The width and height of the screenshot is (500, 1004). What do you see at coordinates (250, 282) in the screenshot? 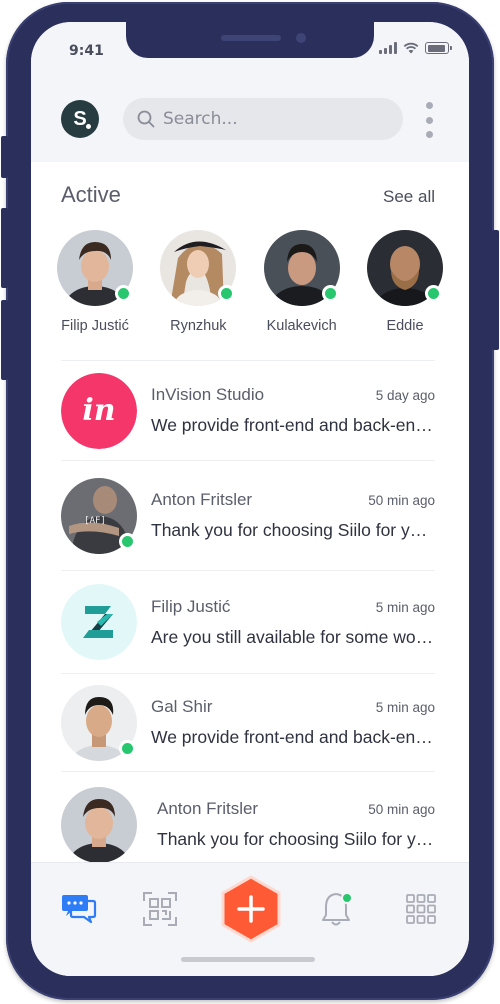
I see `active-users-row: Filip Justić Rynzhuk Kulakevich Eddie` at bounding box center [250, 282].